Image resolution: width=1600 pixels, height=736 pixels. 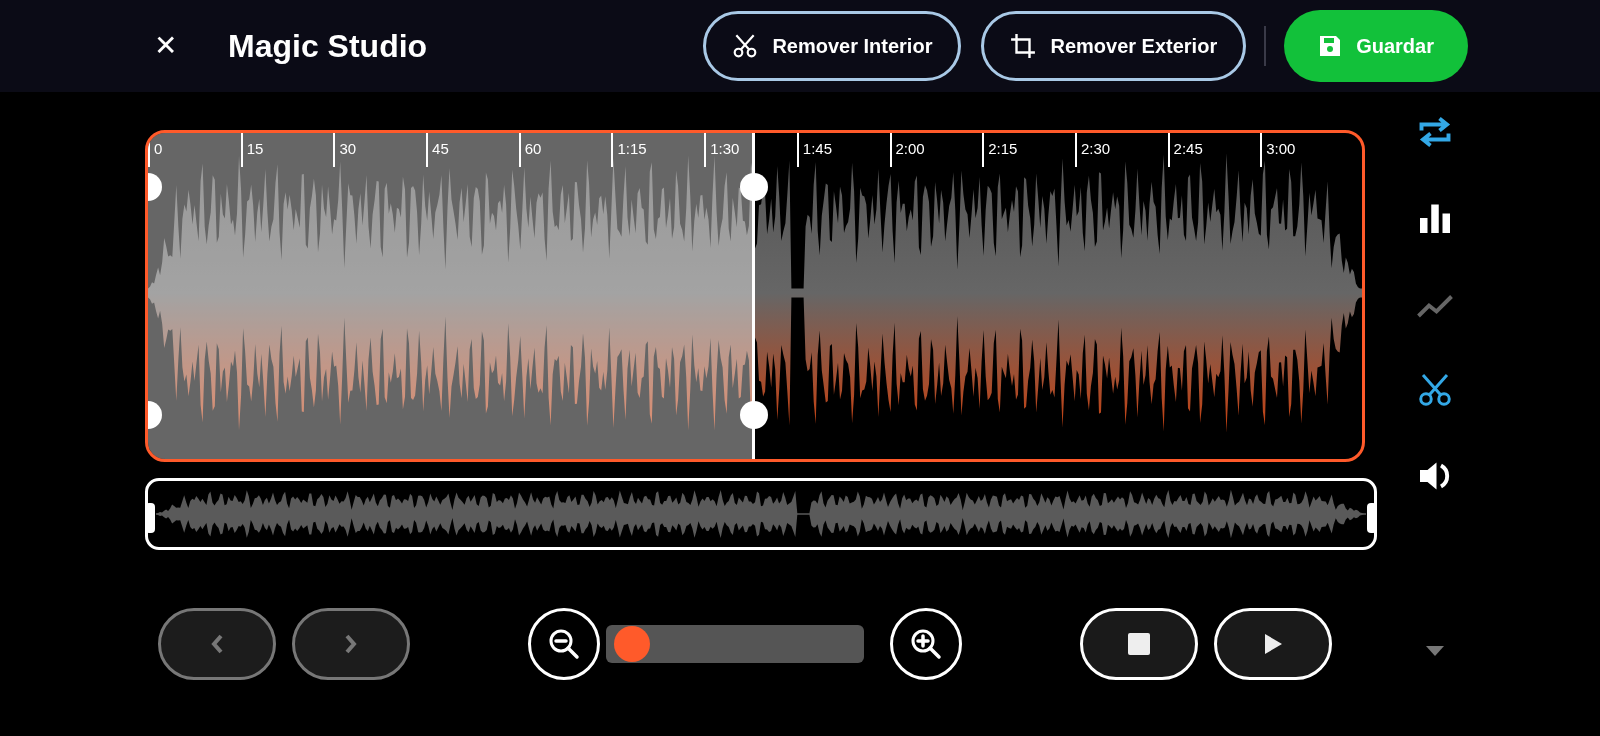 I want to click on remove-outside-button: Remover Exterior, so click(x=1114, y=46).